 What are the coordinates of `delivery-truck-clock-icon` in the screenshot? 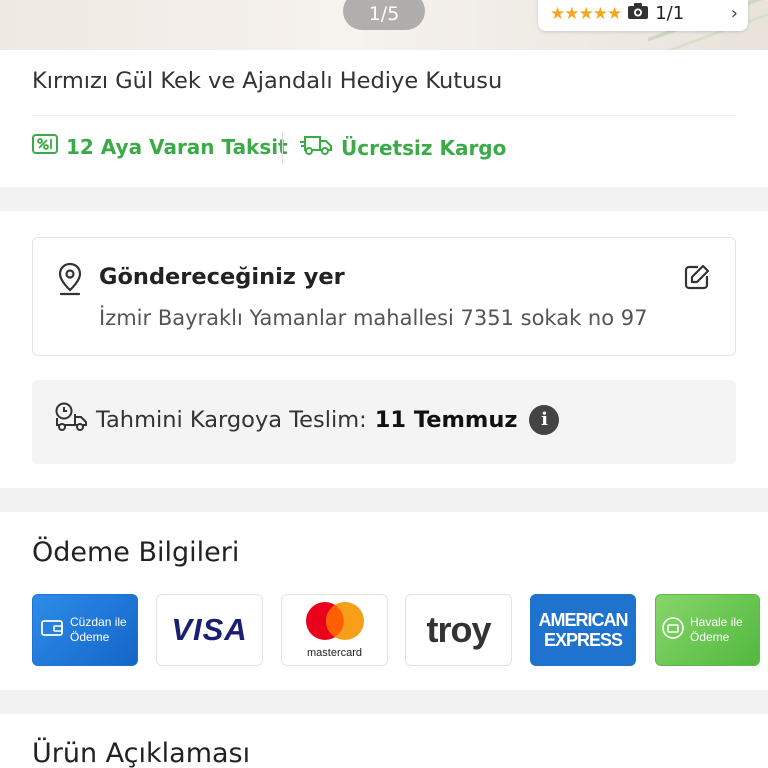 It's located at (71, 420).